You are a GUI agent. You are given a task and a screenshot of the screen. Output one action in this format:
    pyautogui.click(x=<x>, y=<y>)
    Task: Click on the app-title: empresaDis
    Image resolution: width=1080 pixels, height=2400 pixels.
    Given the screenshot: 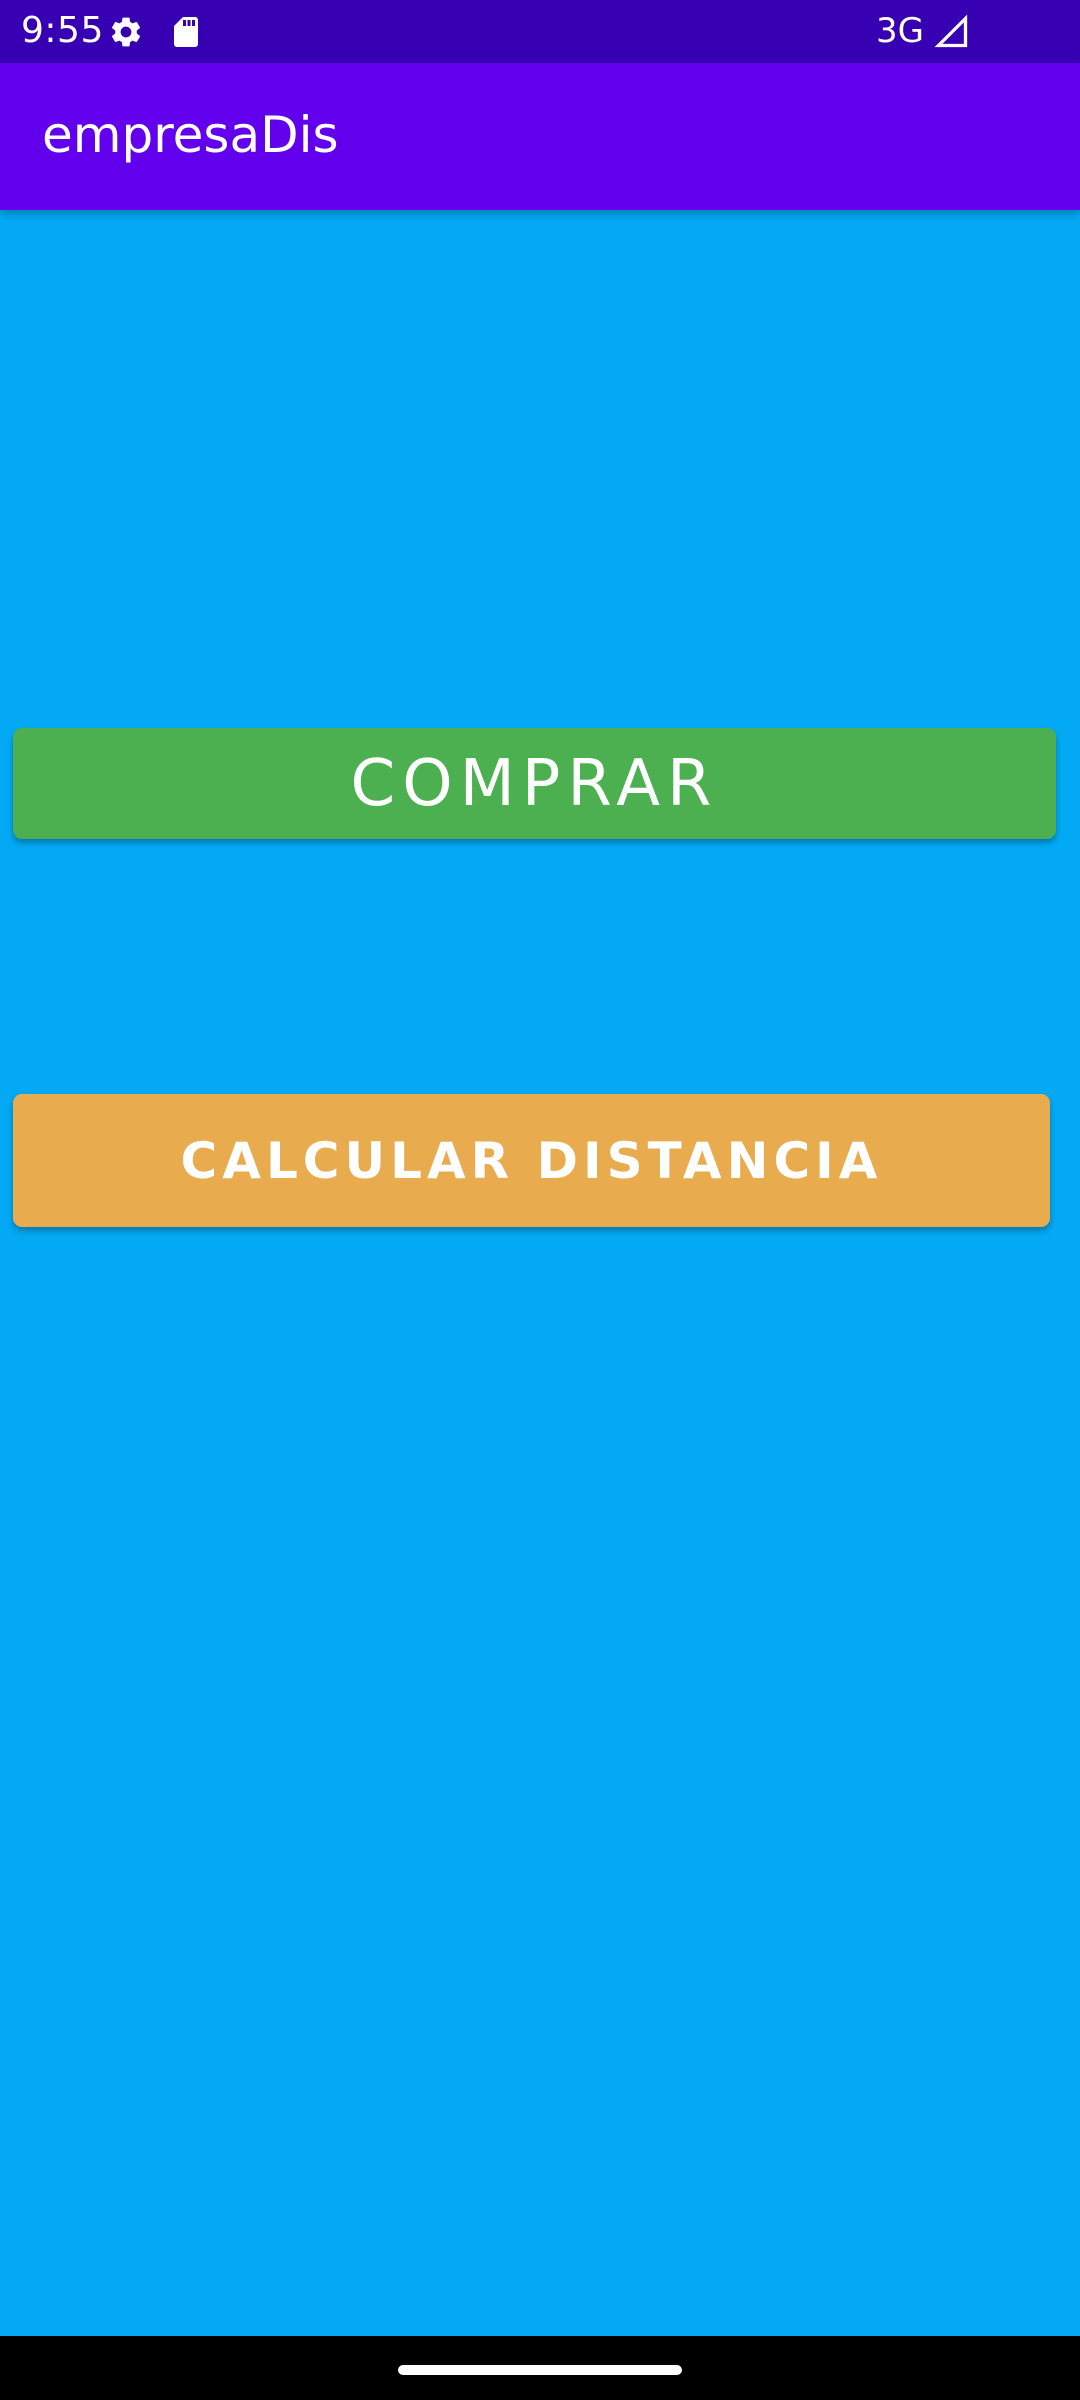 What is the action you would take?
    pyautogui.click(x=190, y=135)
    